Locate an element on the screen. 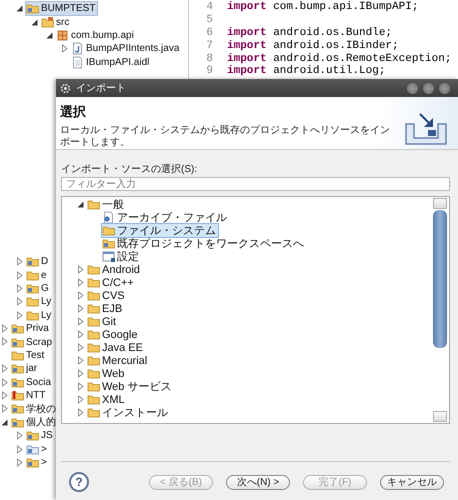 This screenshot has height=500, width=458. archive-icon is located at coordinates (108, 217).